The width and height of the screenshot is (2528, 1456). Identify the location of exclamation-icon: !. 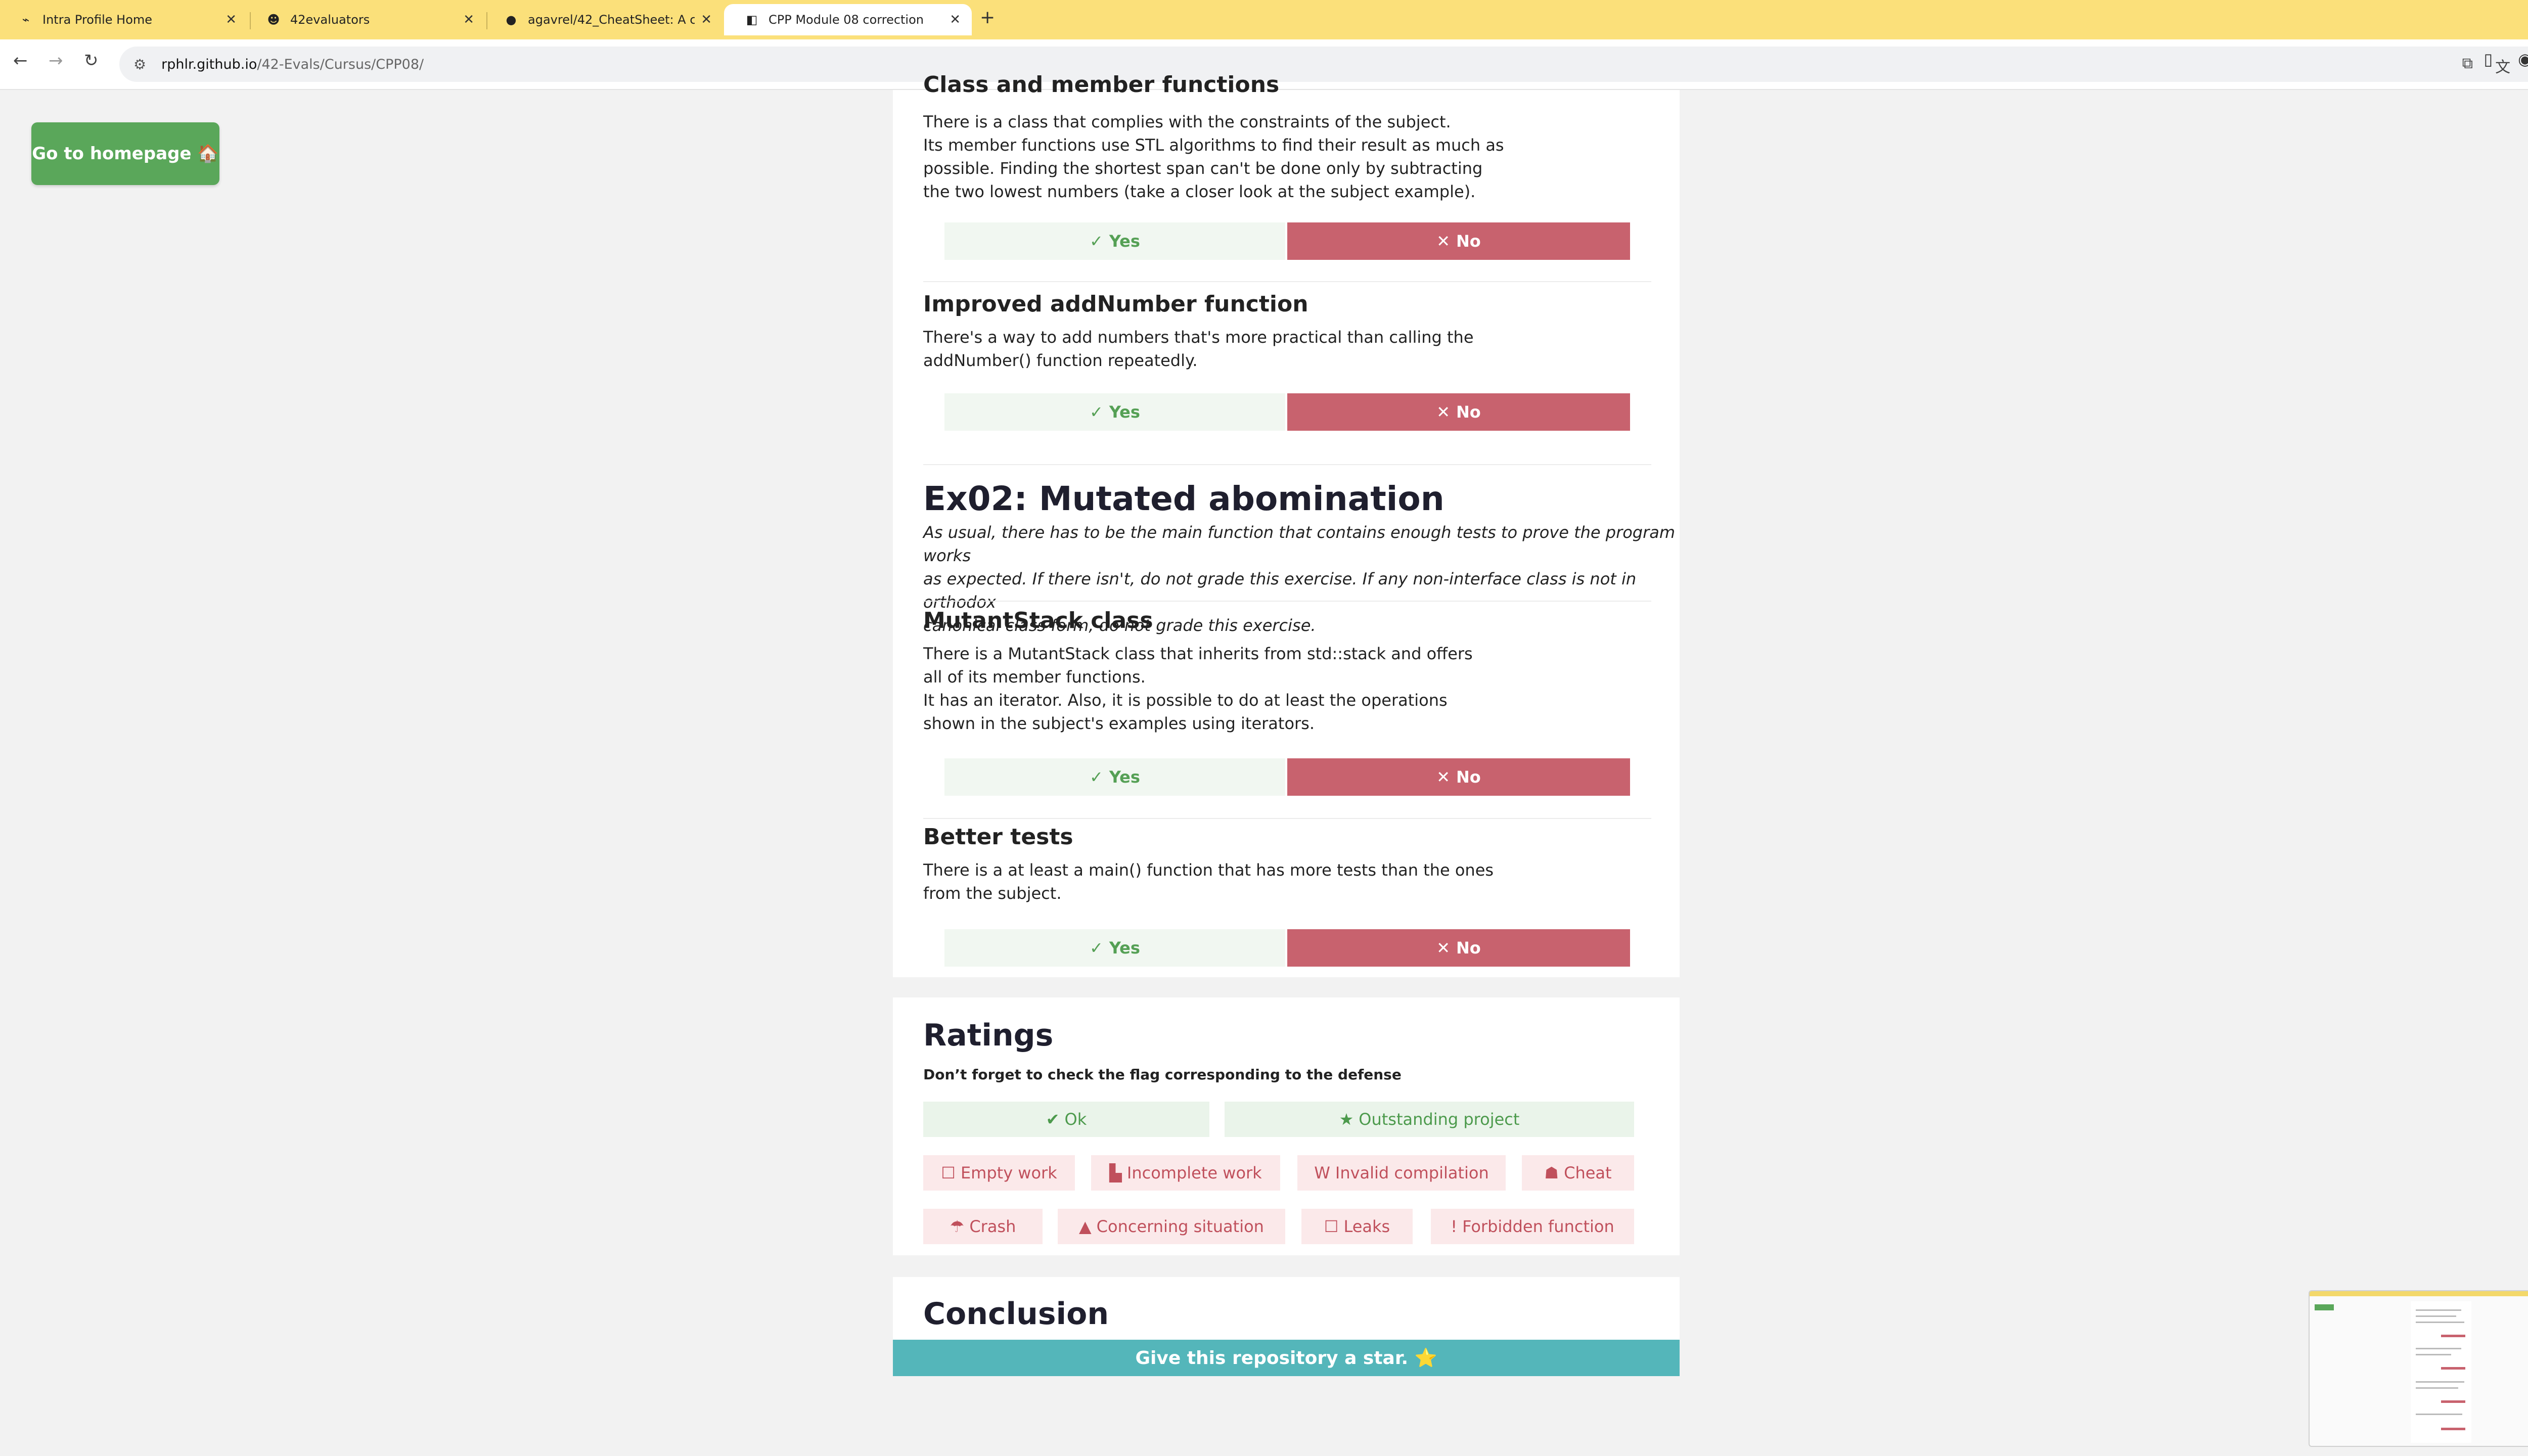
(1455, 1226).